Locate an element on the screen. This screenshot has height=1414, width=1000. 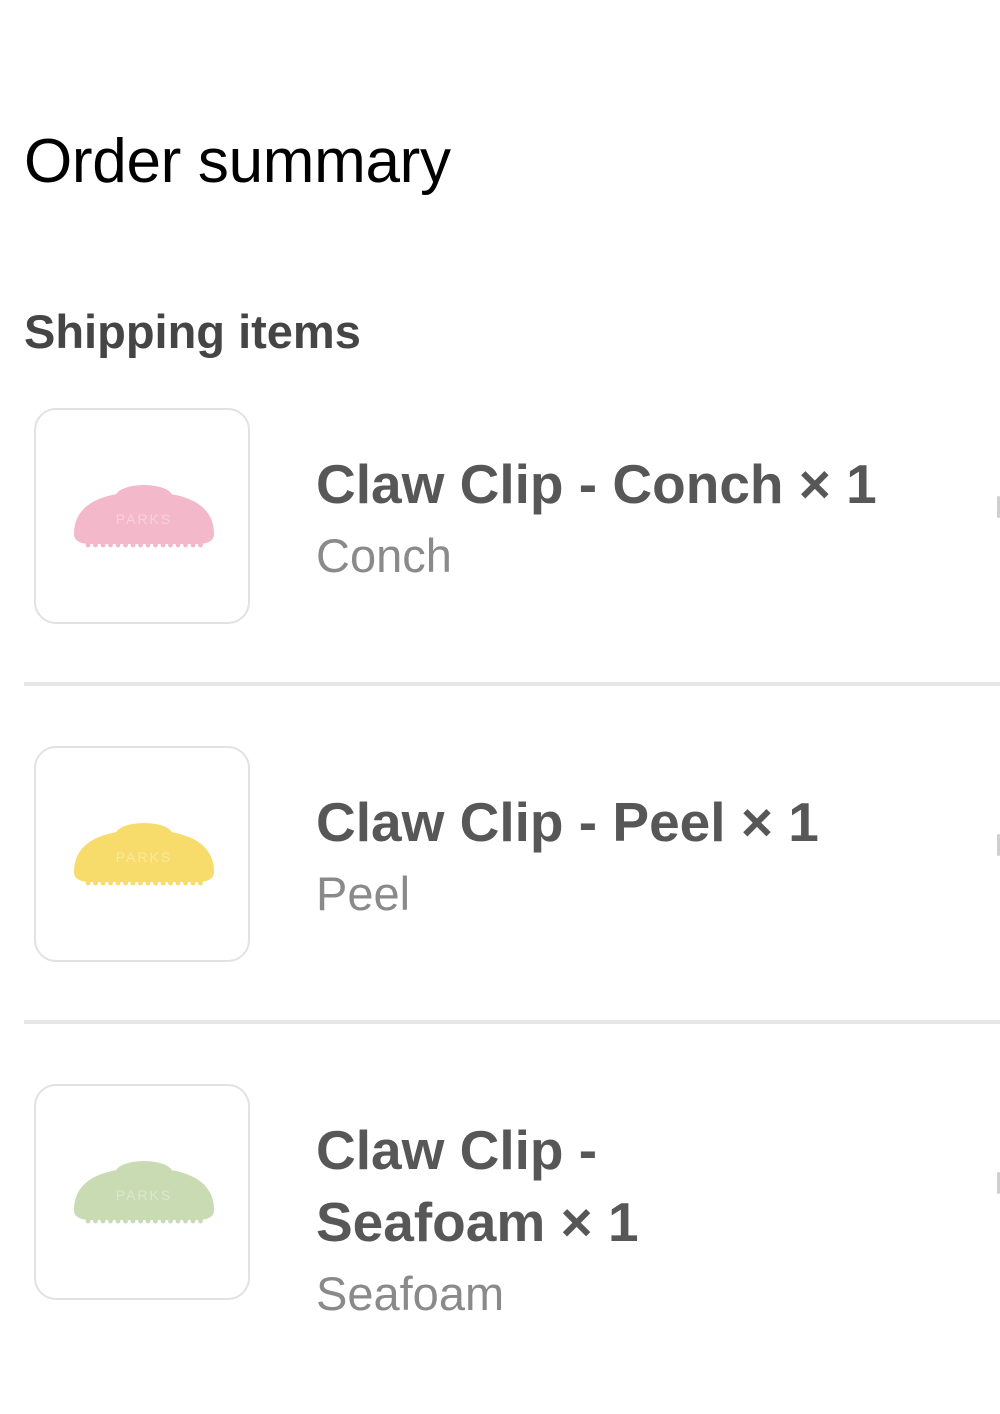
section-heading-shipping-items: Shipping items is located at coordinates (192, 331).